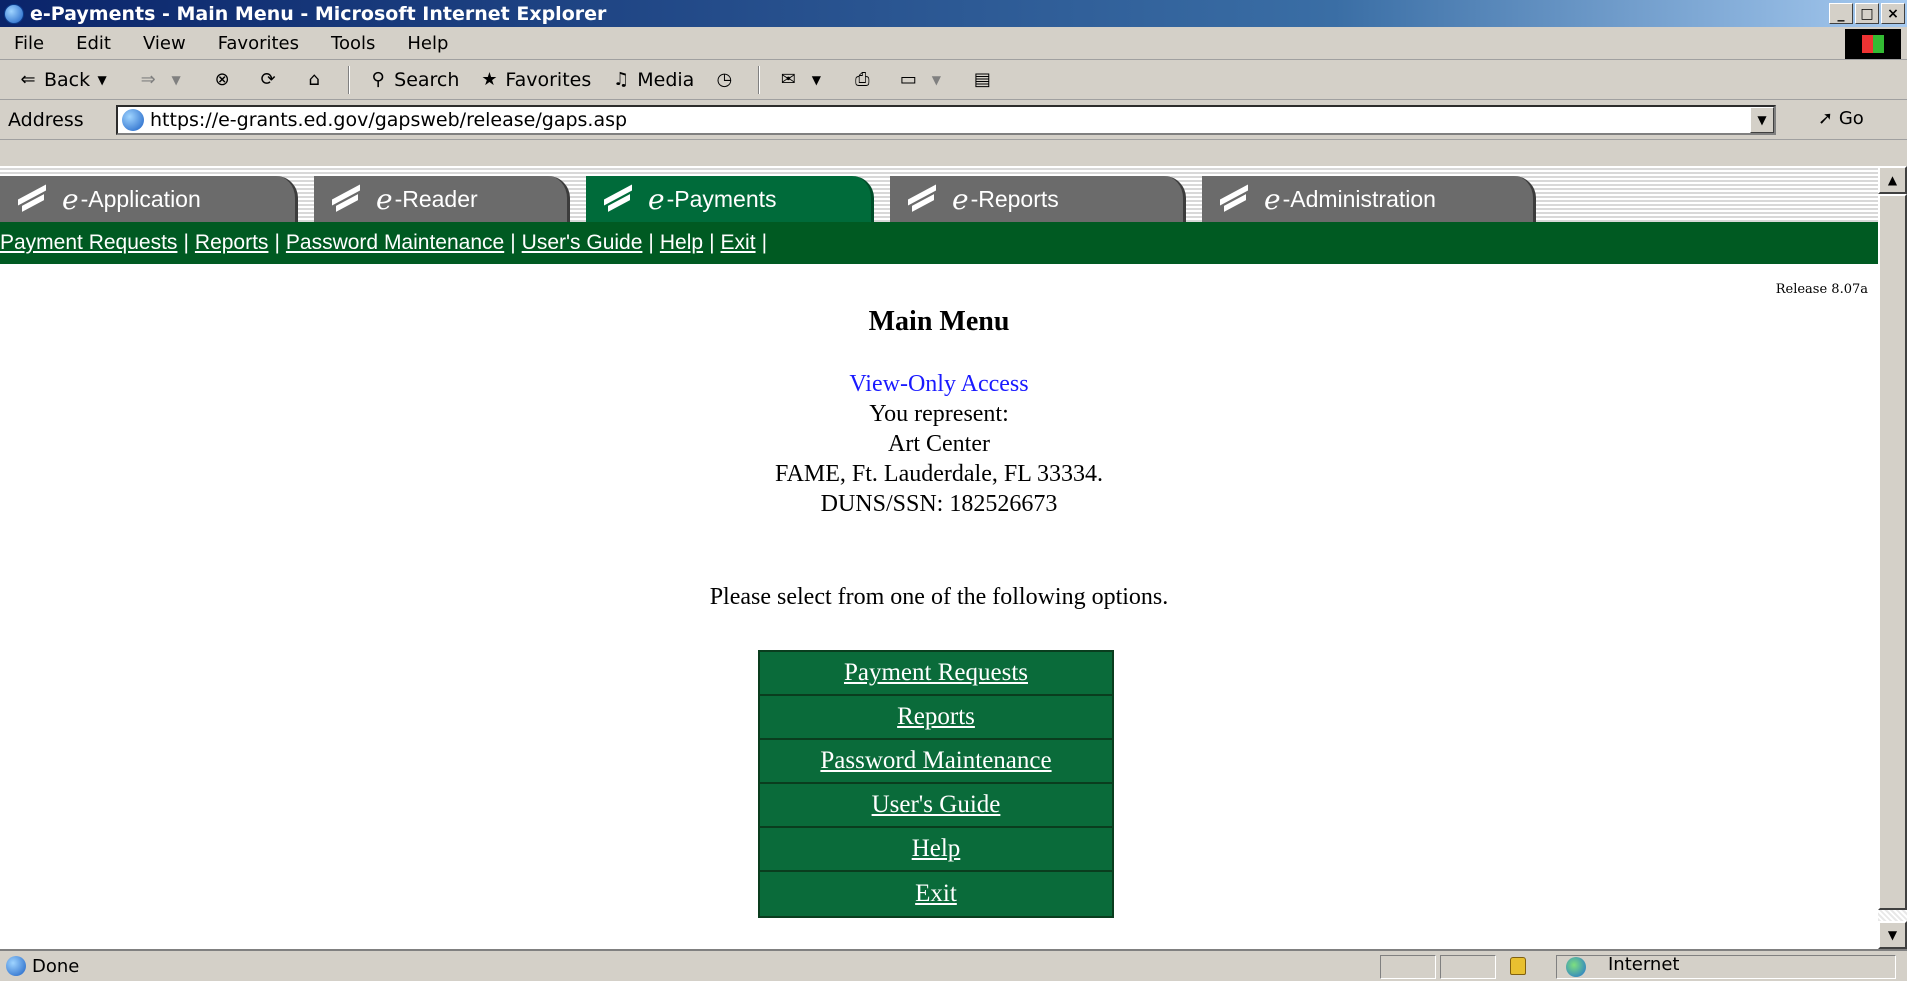 This screenshot has height=981, width=1907. I want to click on media-button: ♫ Media, so click(651, 80).